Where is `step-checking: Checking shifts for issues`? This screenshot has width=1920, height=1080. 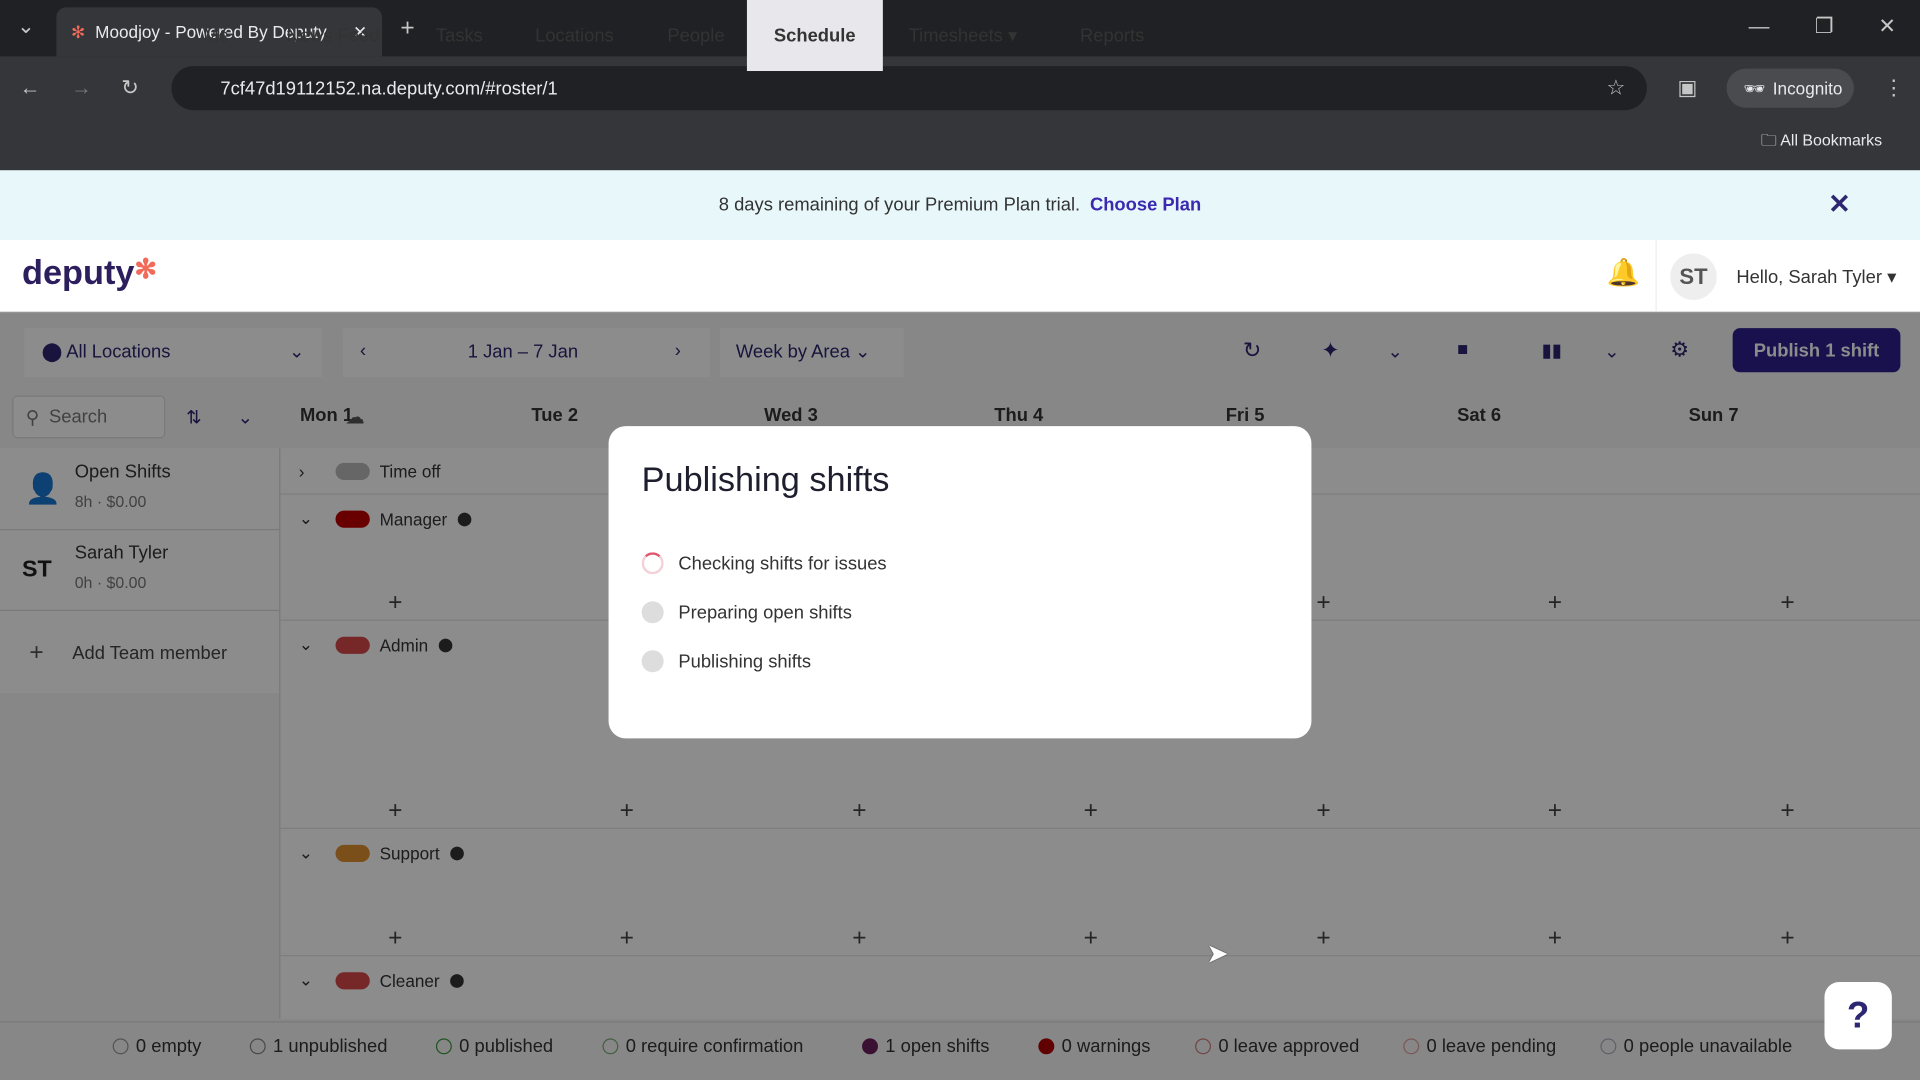 step-checking: Checking shifts for issues is located at coordinates (764, 563).